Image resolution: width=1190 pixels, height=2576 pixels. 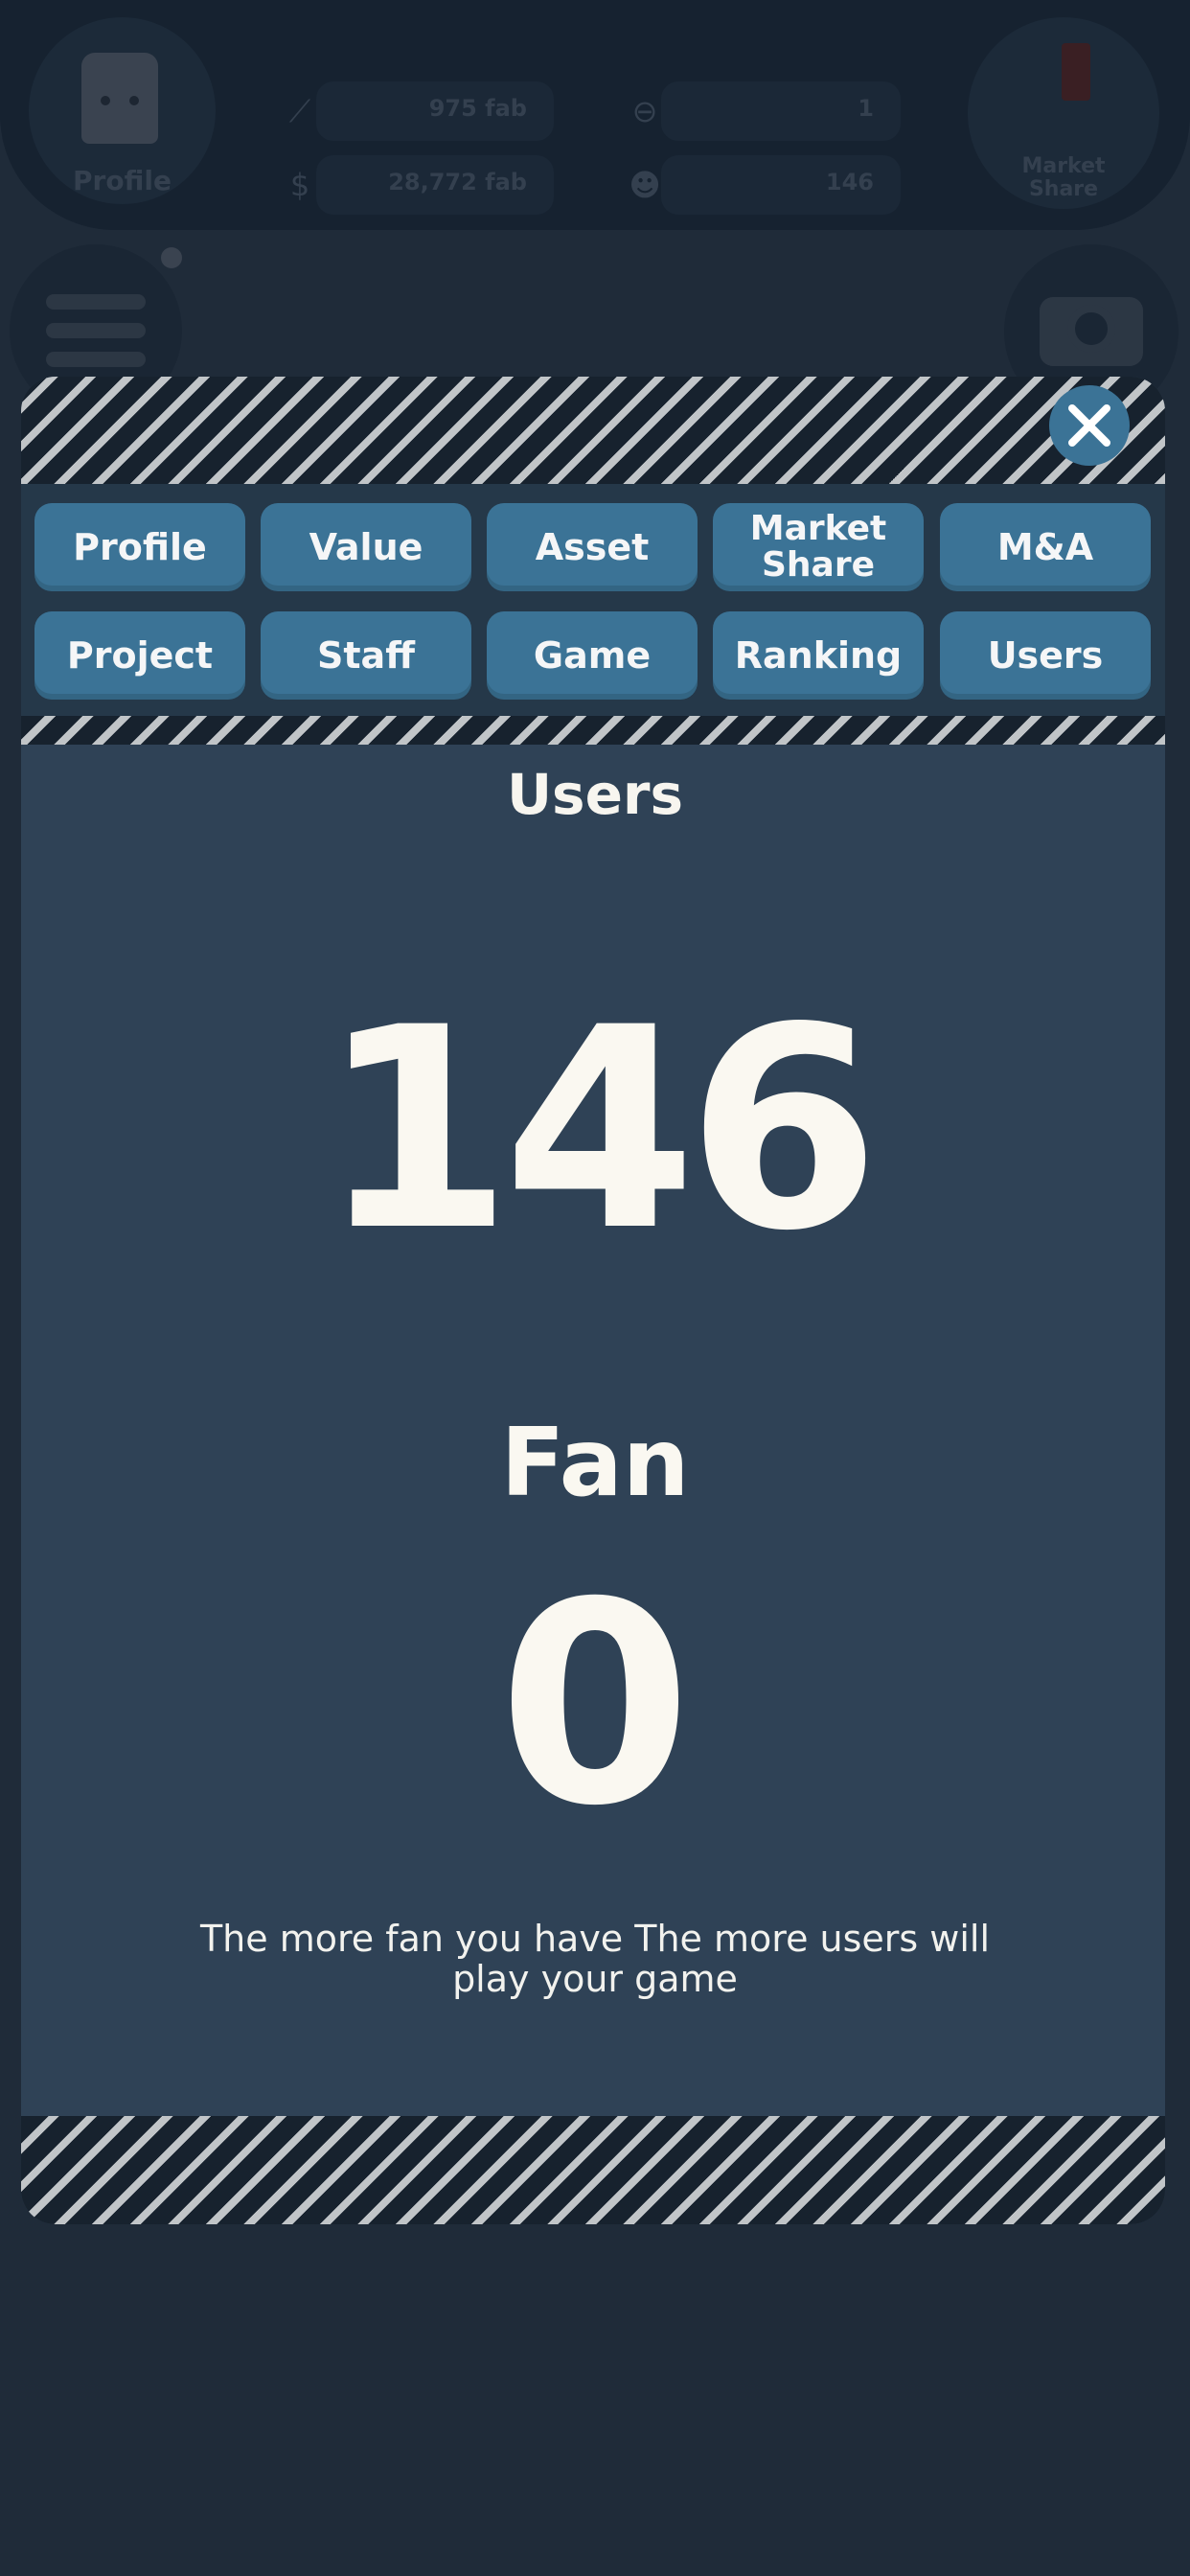 What do you see at coordinates (171, 257) in the screenshot?
I see `notification-dot` at bounding box center [171, 257].